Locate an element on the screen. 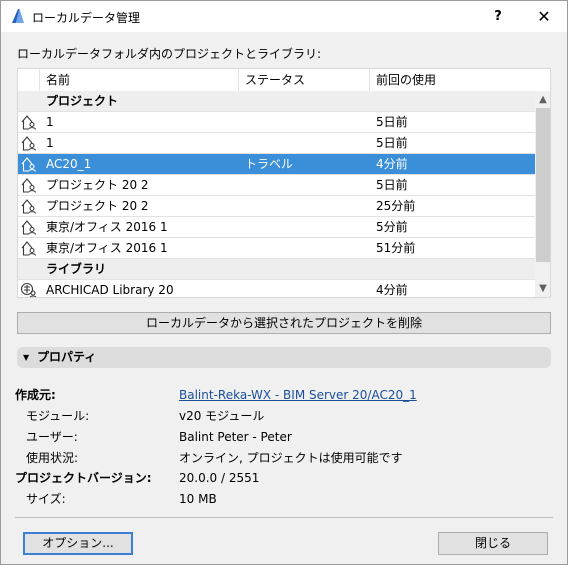 Image resolution: width=568 pixels, height=565 pixels. properties-title: プロパティ is located at coordinates (67, 357).